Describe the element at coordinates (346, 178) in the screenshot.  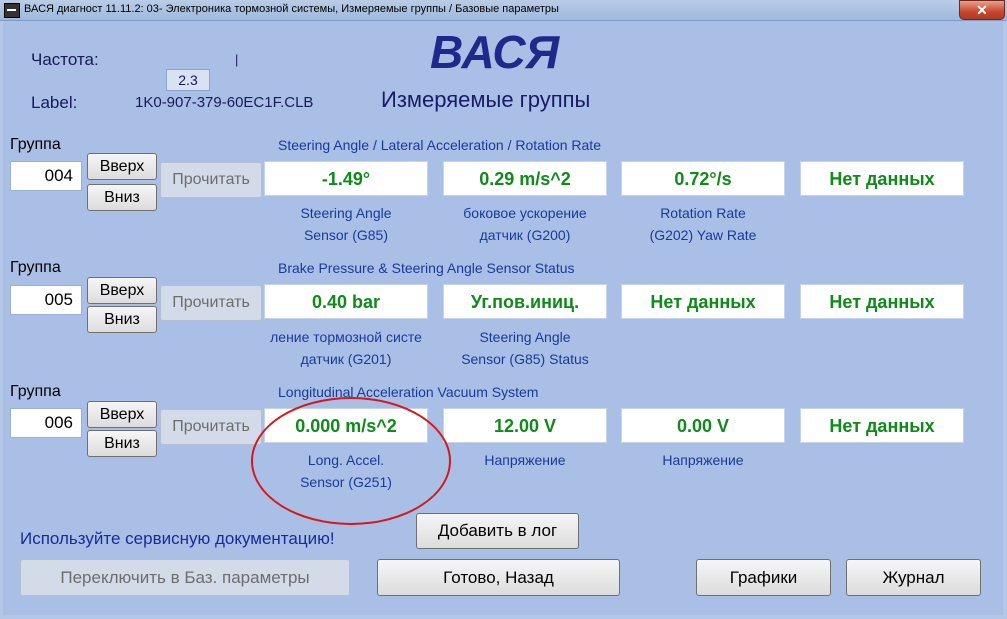
I see `value-field: -1.49°` at that location.